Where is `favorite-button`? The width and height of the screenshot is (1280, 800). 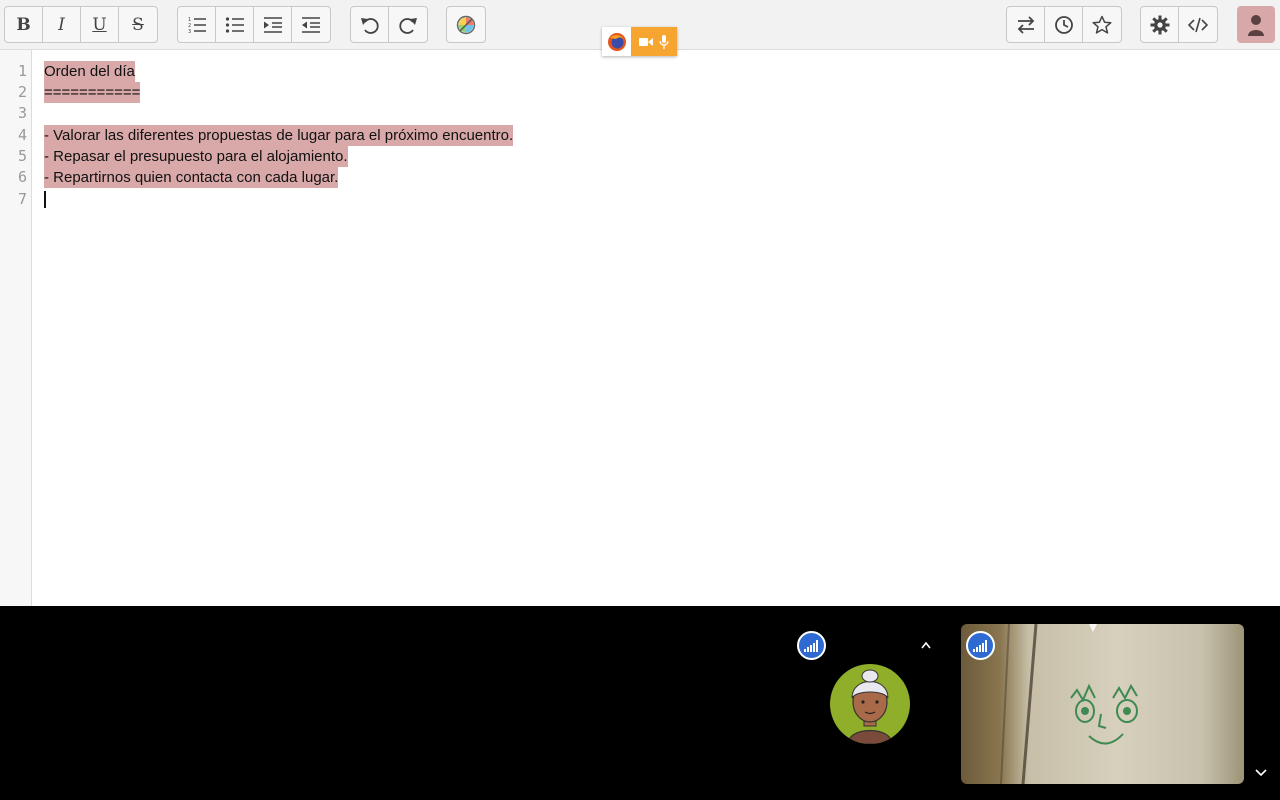
favorite-button is located at coordinates (1102, 24).